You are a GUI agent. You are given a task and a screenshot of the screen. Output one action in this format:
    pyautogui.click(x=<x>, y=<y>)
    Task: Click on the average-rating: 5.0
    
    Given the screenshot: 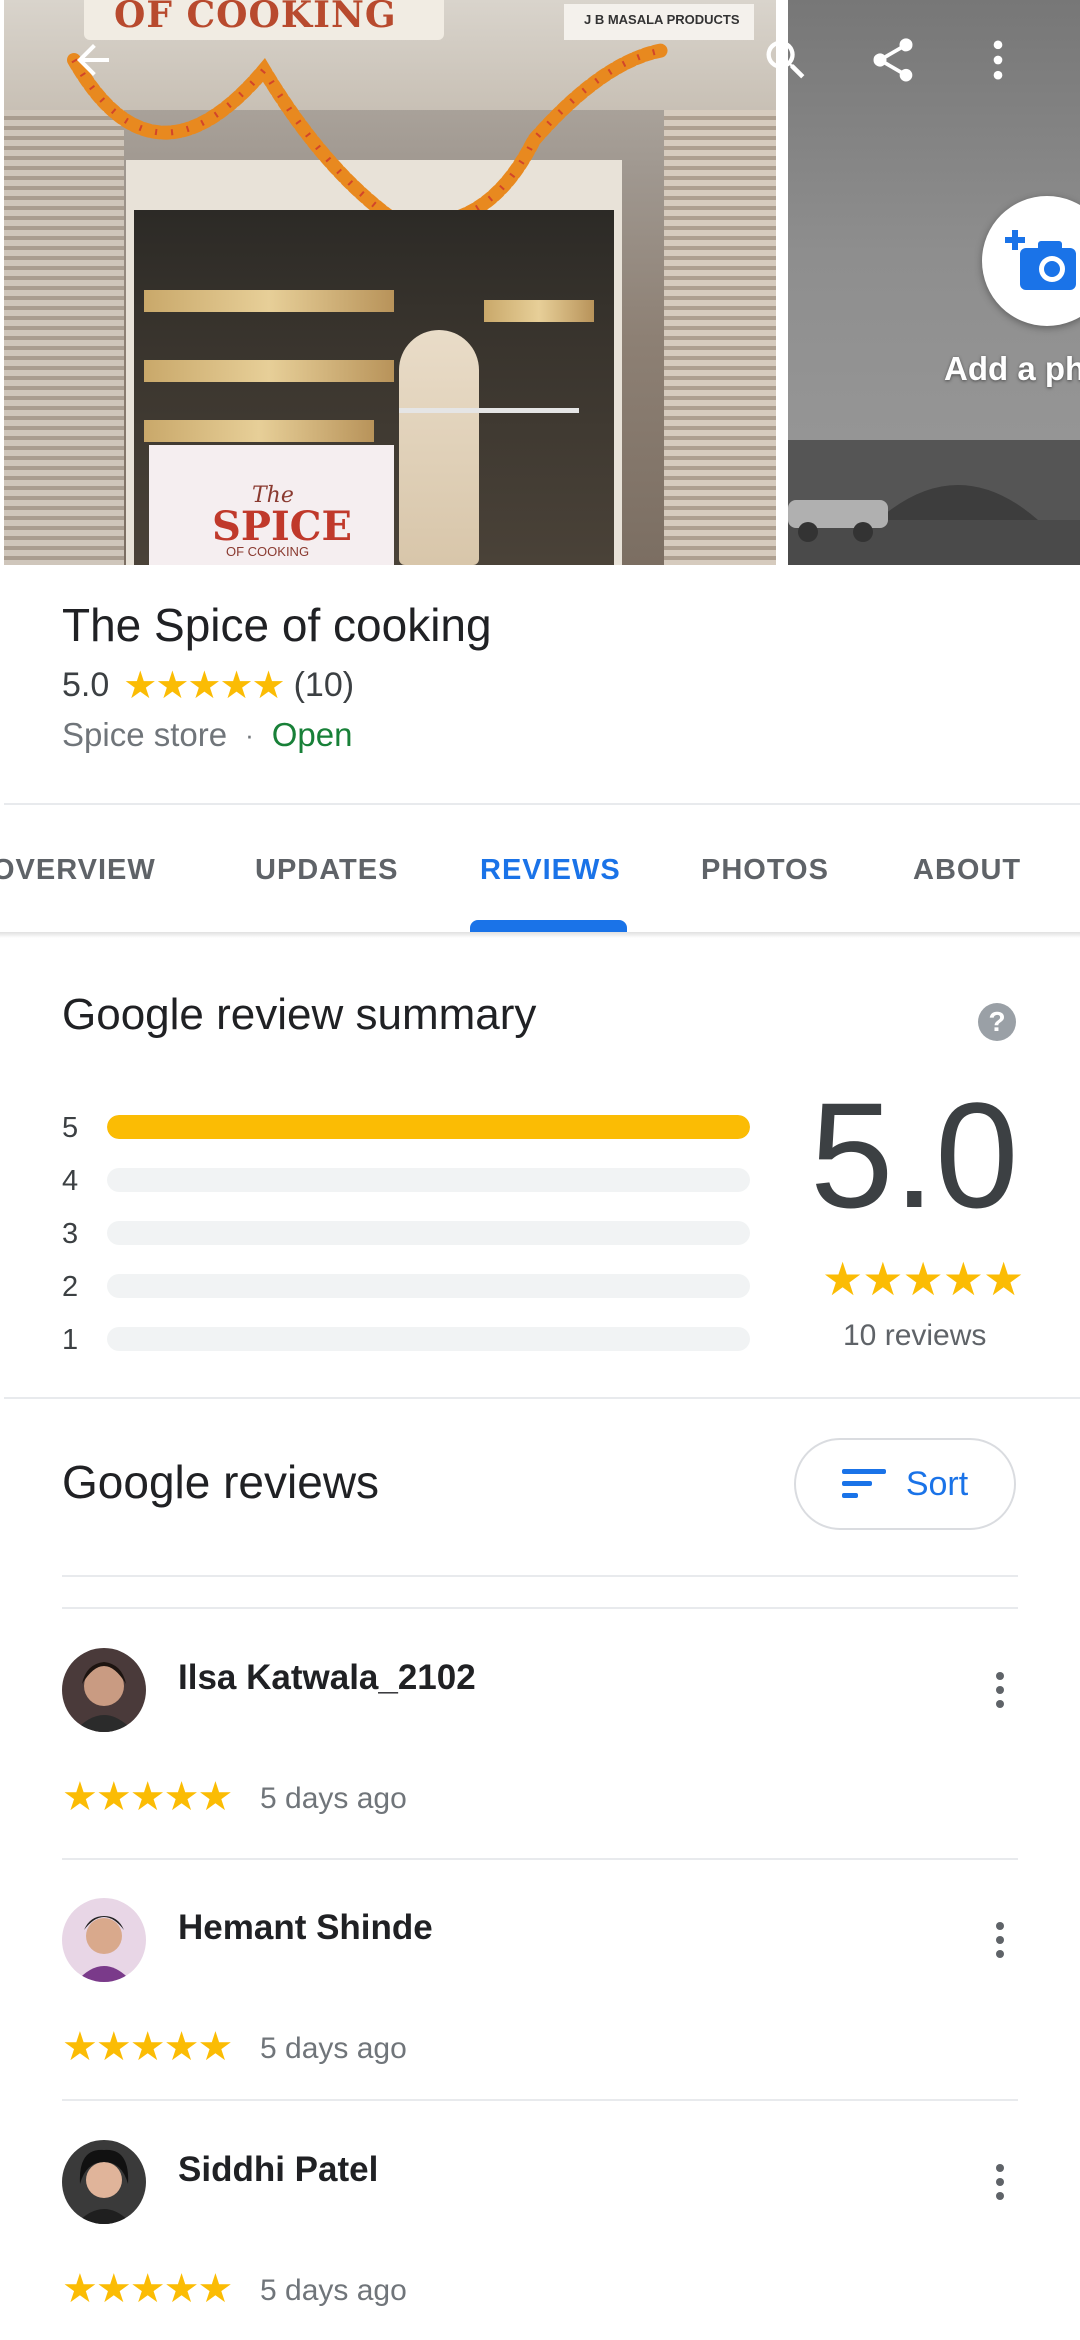 What is the action you would take?
    pyautogui.click(x=914, y=1155)
    